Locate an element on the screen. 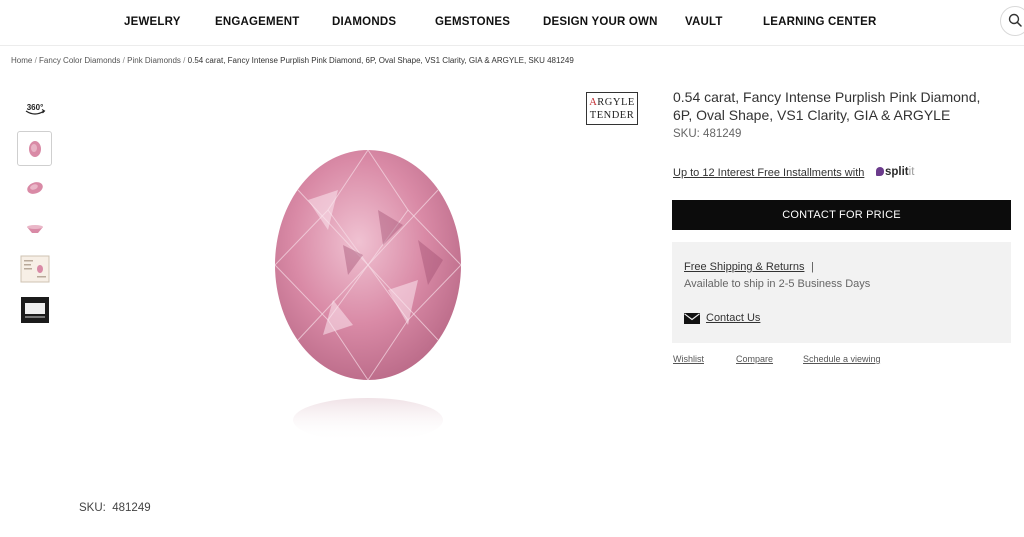 The height and width of the screenshot is (537, 1024). thumbnail-front-view is located at coordinates (34, 148).